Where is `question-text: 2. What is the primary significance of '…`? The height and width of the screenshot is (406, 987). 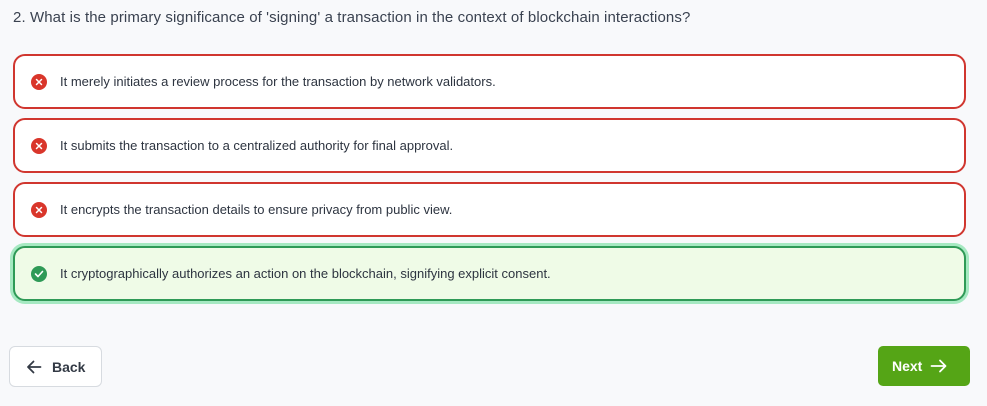
question-text: 2. What is the primary significance of '… is located at coordinates (352, 17).